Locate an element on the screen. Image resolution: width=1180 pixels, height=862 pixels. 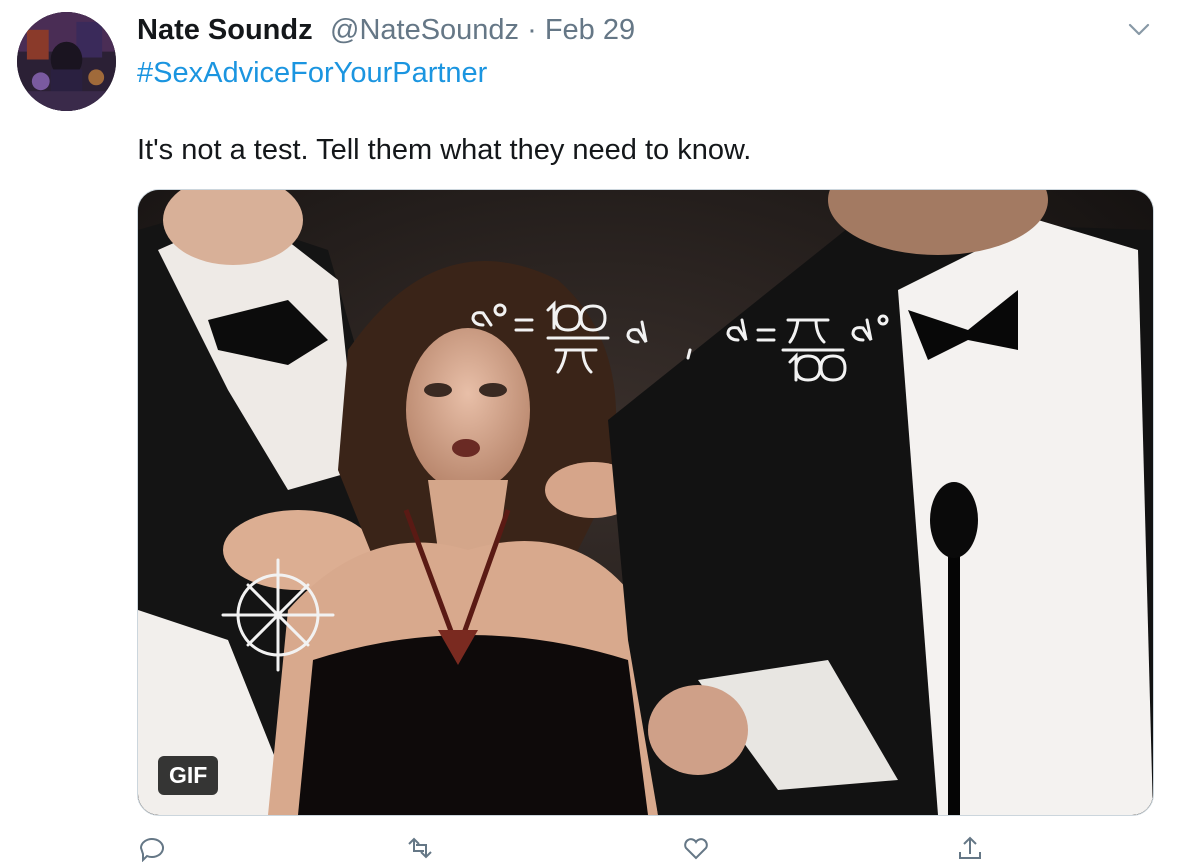
author-avatar is located at coordinates (66, 61).